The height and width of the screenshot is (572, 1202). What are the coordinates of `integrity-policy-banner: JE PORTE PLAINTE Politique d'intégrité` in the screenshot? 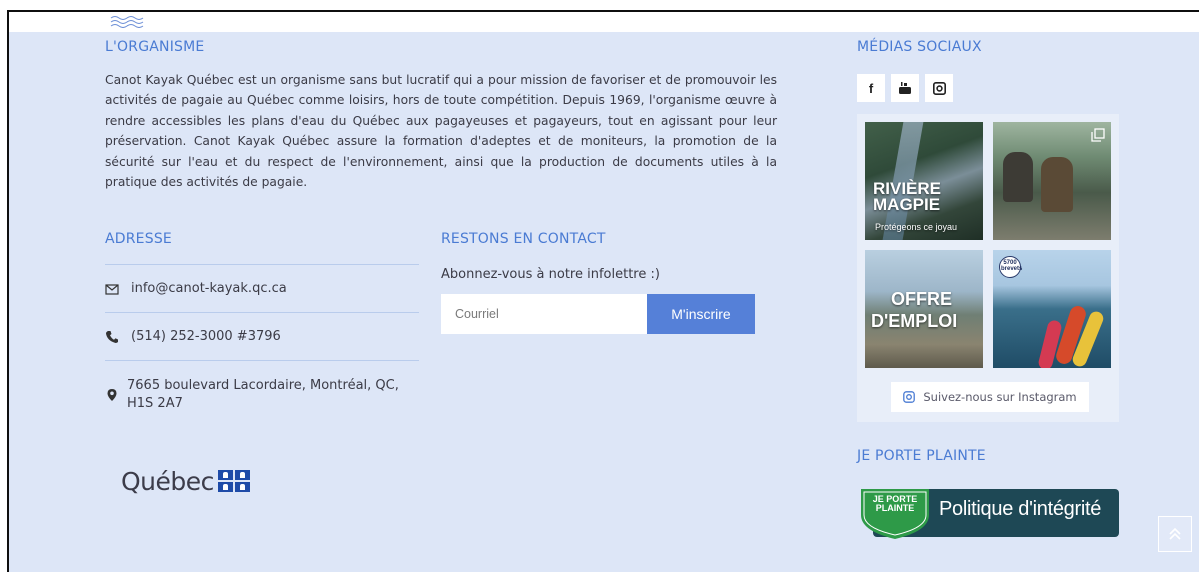 It's located at (989, 513).